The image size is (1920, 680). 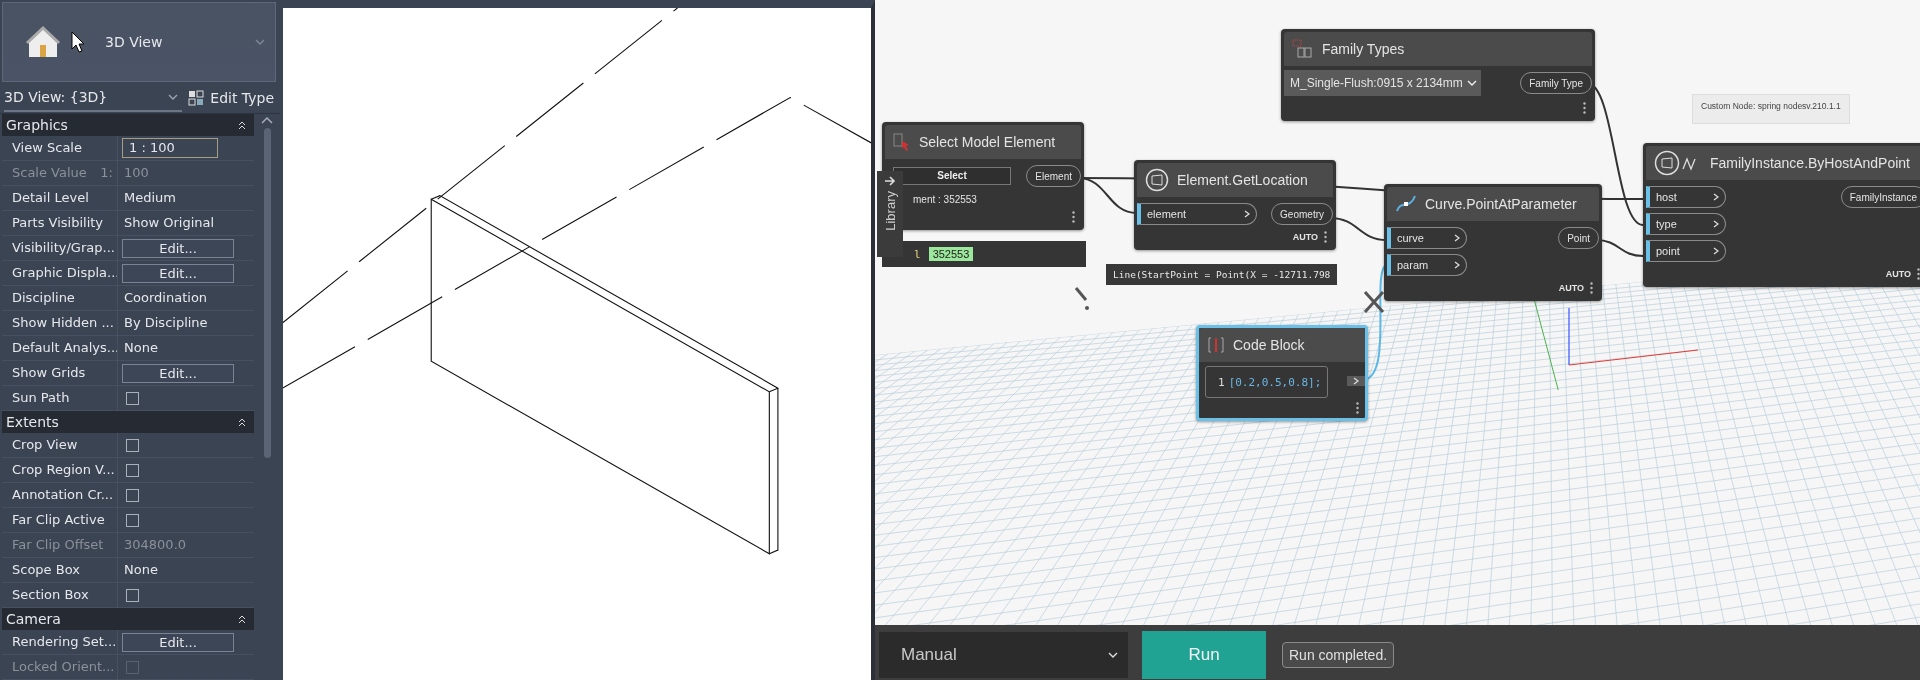 What do you see at coordinates (1269, 345) in the screenshot?
I see `node-title: Code Block` at bounding box center [1269, 345].